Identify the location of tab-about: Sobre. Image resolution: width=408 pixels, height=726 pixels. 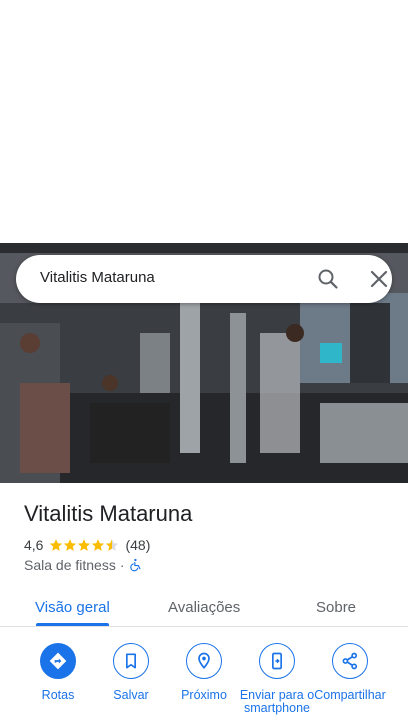
(336, 607).